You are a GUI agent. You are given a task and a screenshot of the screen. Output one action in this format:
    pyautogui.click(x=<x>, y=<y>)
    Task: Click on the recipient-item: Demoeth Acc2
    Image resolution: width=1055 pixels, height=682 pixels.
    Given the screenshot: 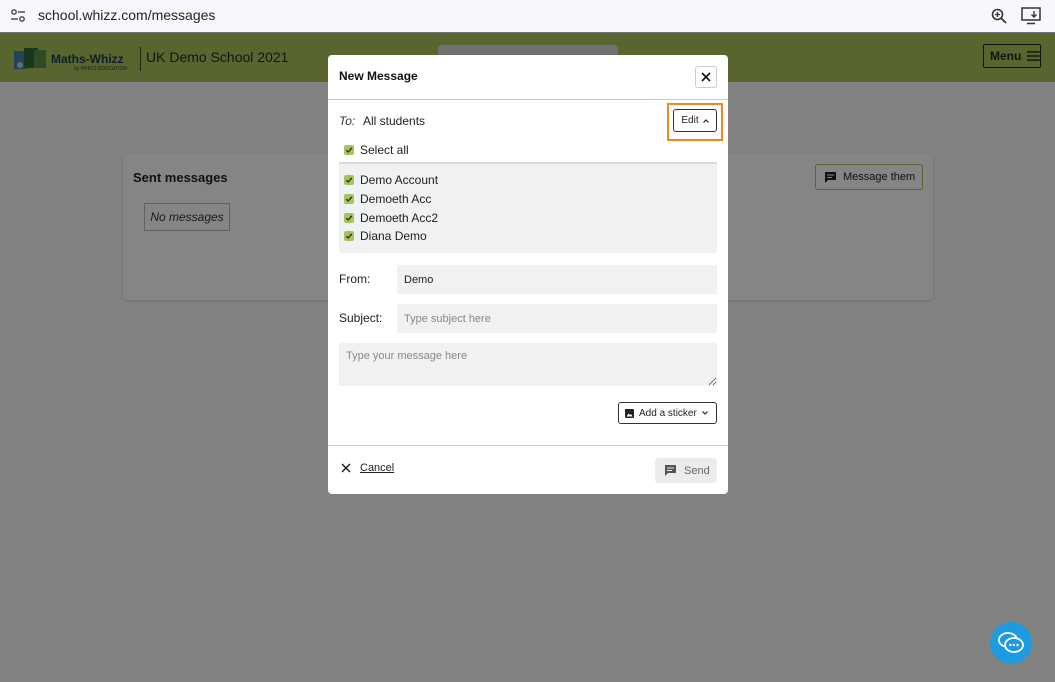 What is the action you would take?
    pyautogui.click(x=391, y=218)
    